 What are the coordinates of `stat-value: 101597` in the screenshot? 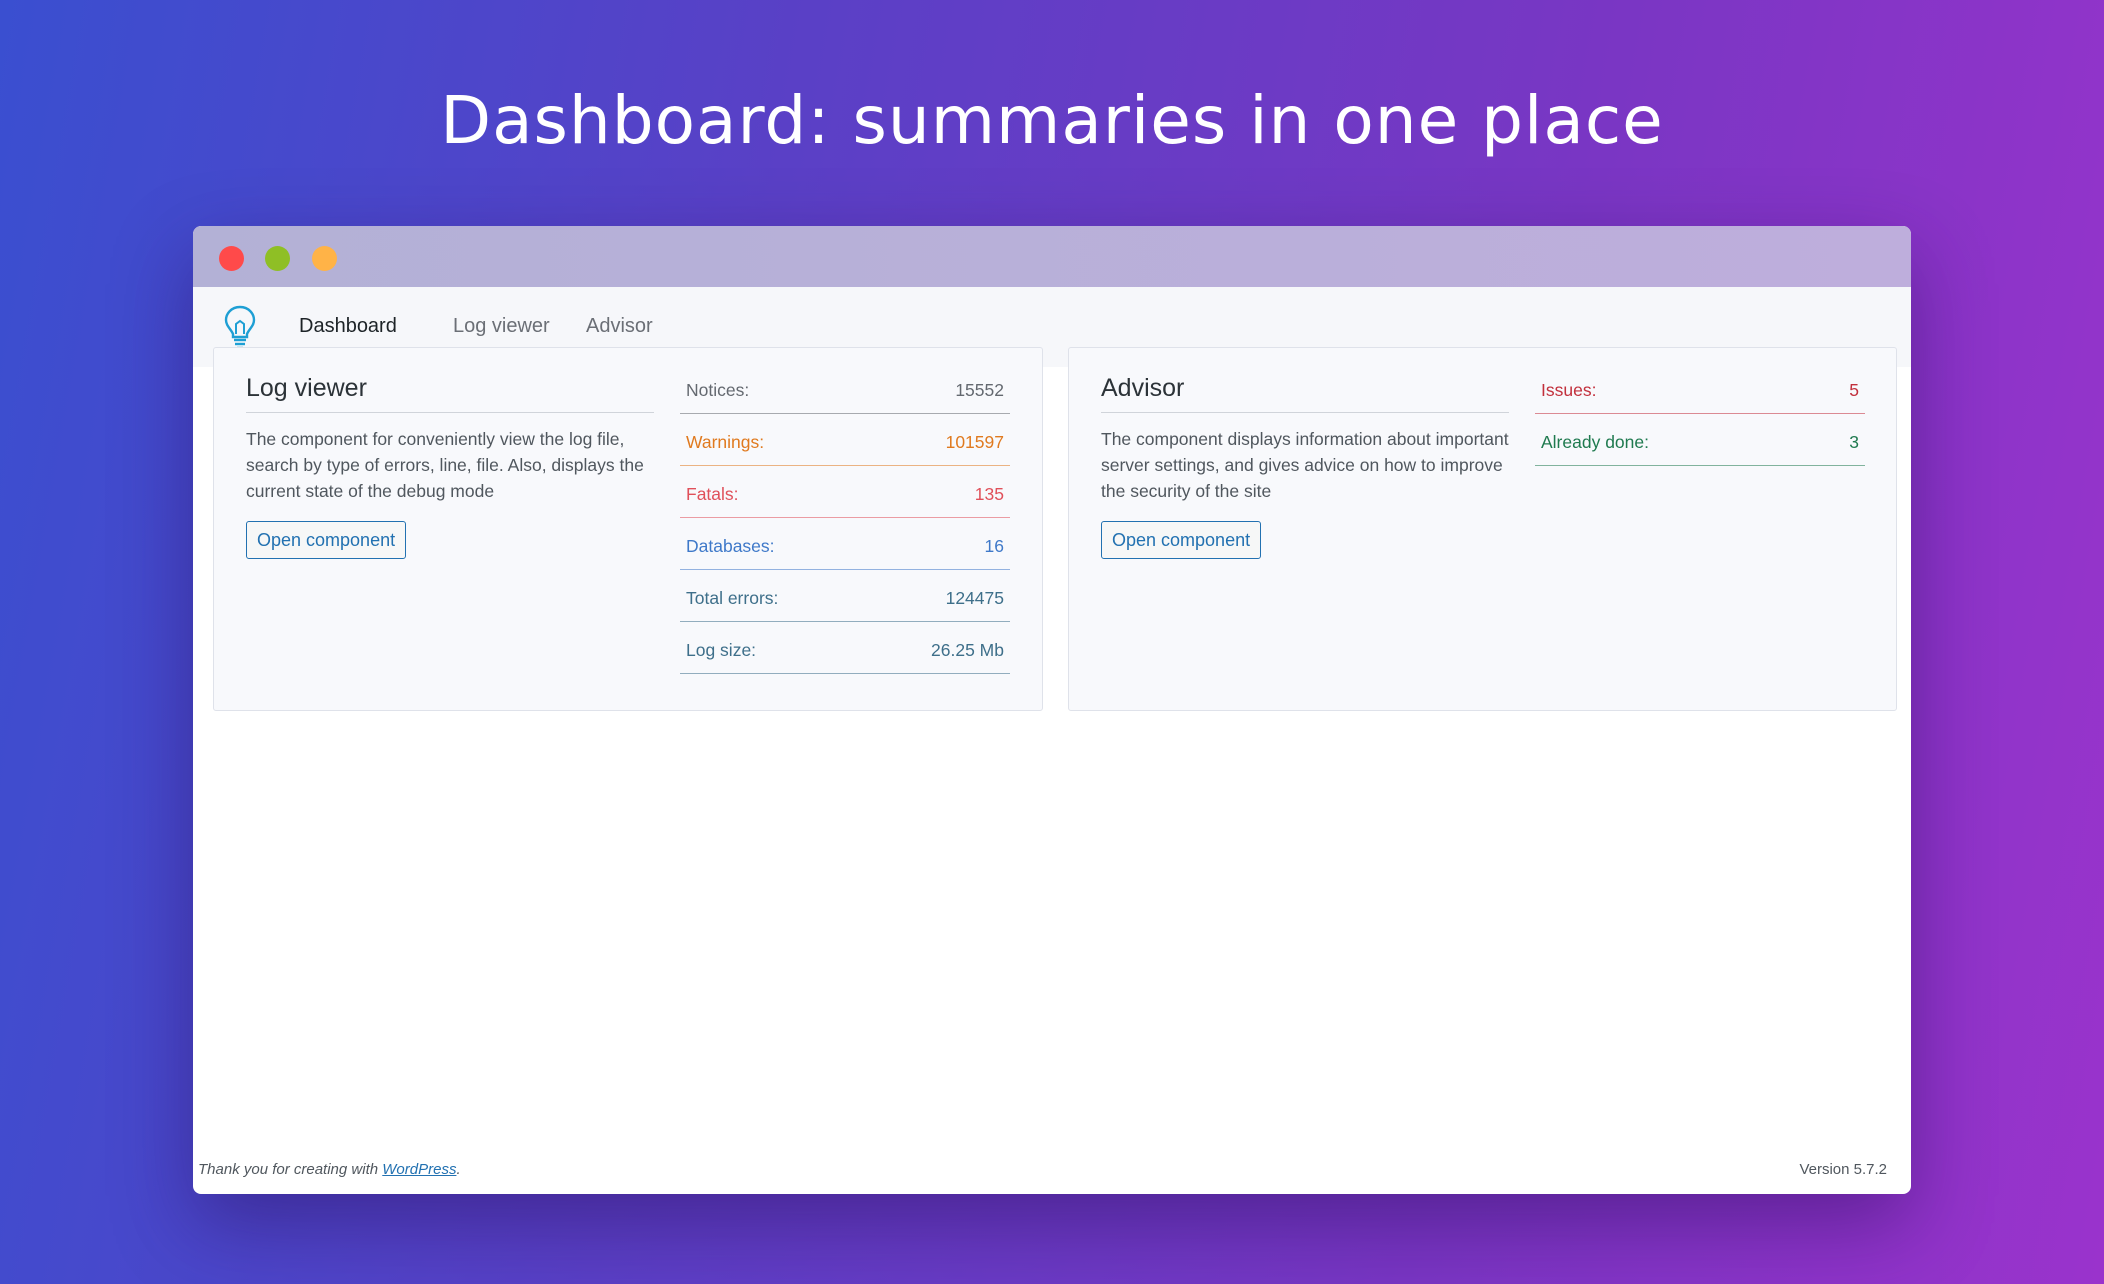 It's located at (974, 442).